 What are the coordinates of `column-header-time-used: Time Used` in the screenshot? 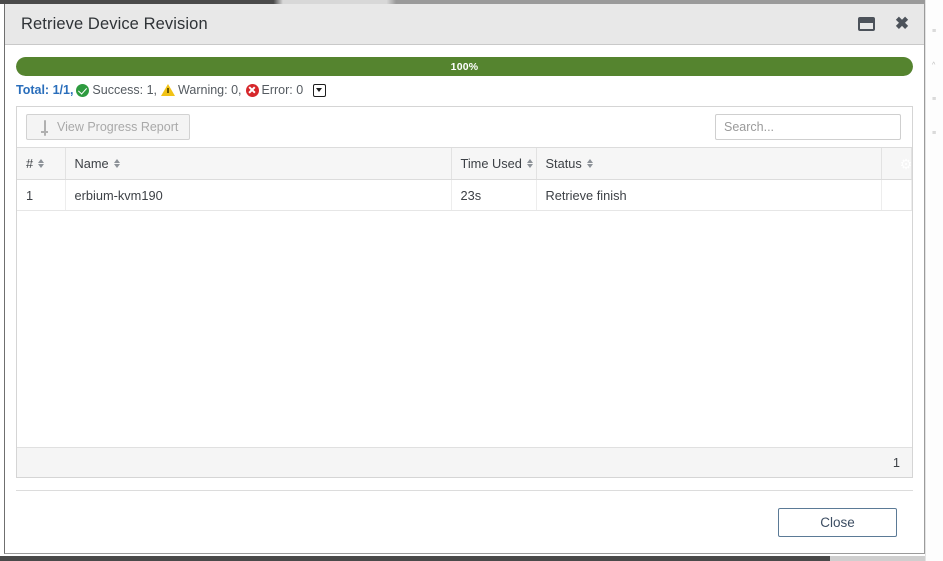 It's located at (494, 164).